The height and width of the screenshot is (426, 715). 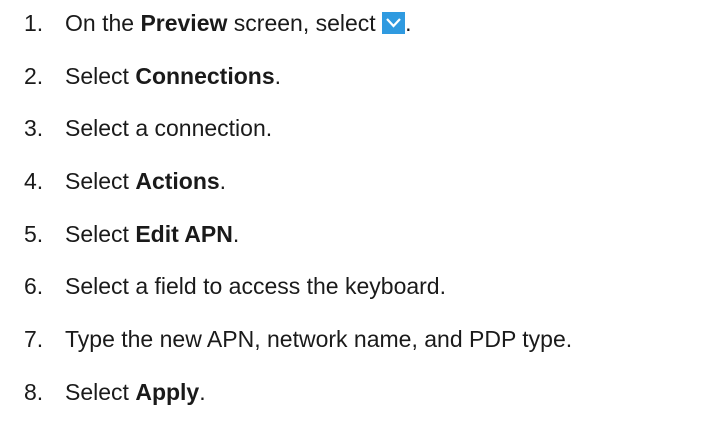 I want to click on step-text: Select Edit APN., so click(x=152, y=234).